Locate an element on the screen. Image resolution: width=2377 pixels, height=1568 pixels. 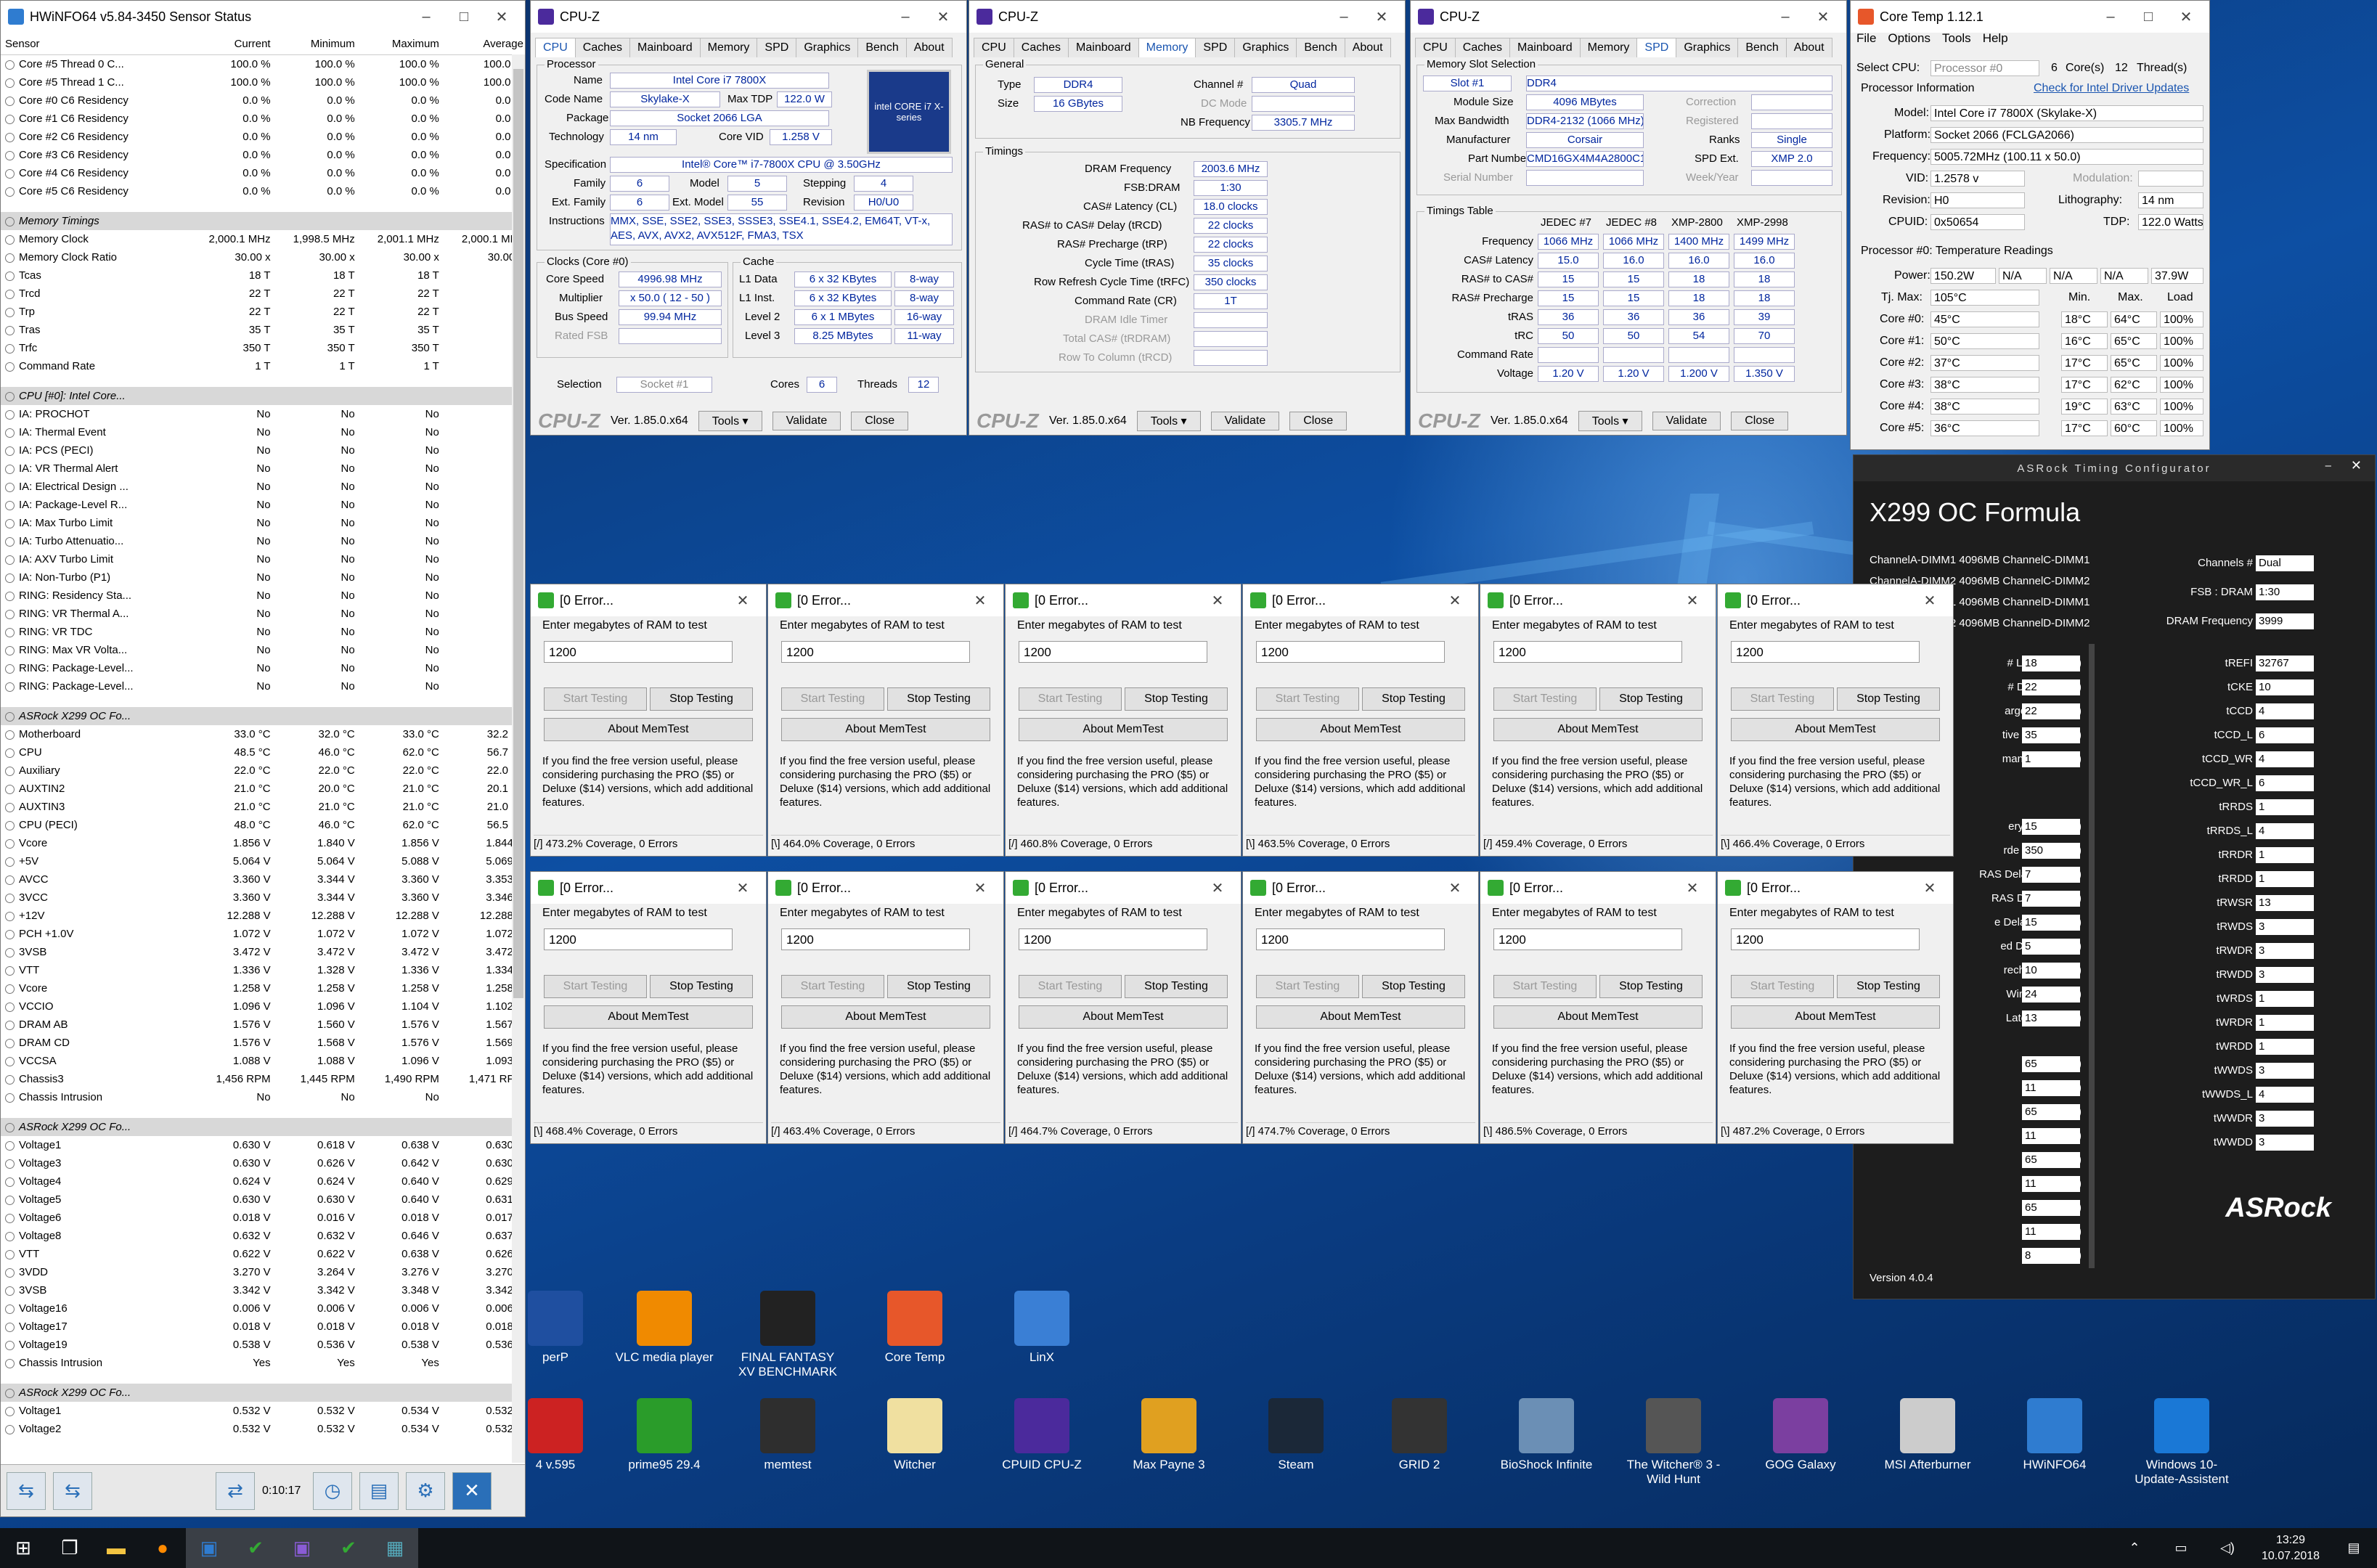
tab-memory: Memory is located at coordinates (728, 48).